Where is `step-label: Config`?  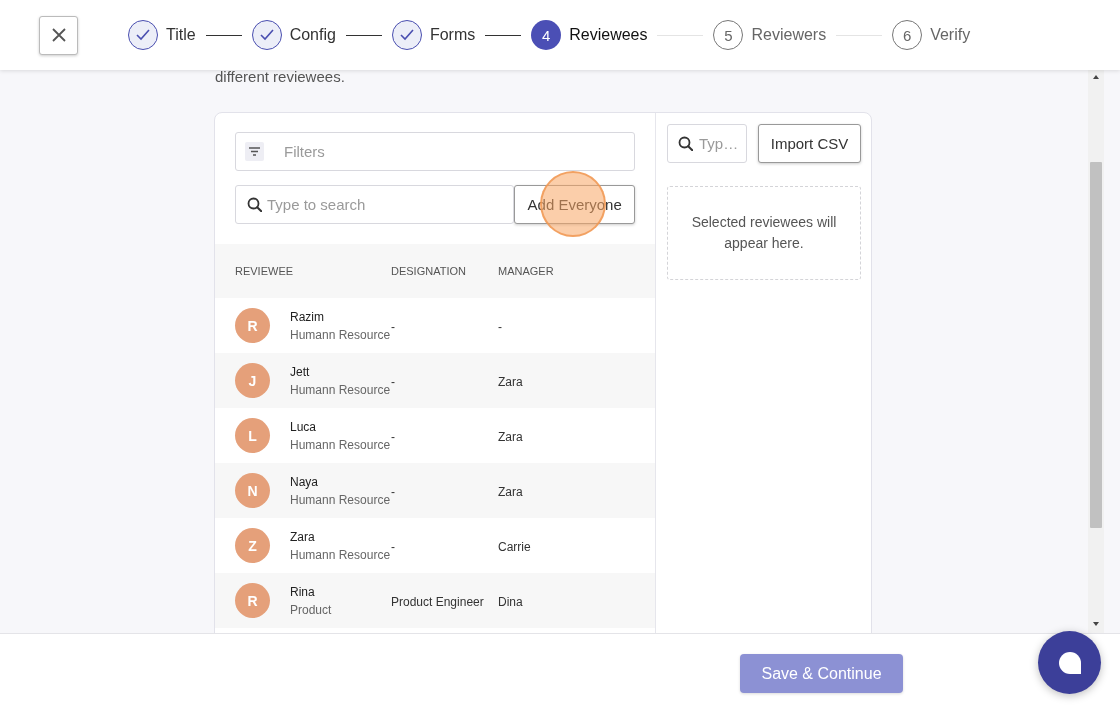
step-label: Config is located at coordinates (312, 35).